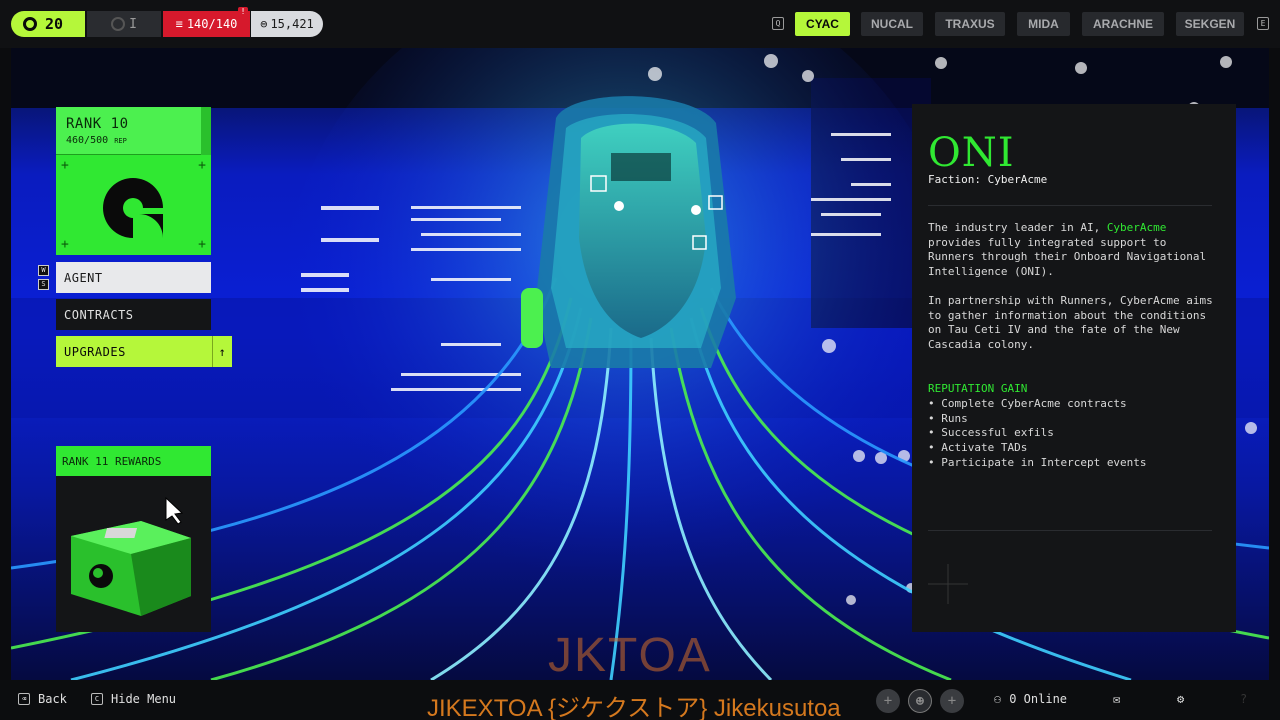 Image resolution: width=1280 pixels, height=720 pixels. I want to click on cursor-icon, so click(174, 510).